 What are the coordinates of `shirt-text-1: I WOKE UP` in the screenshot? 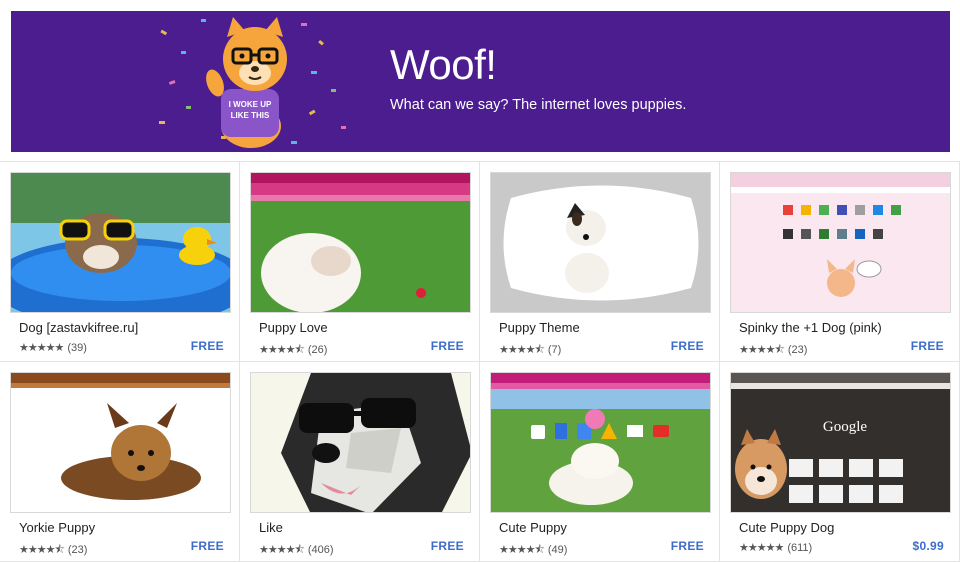 It's located at (250, 104).